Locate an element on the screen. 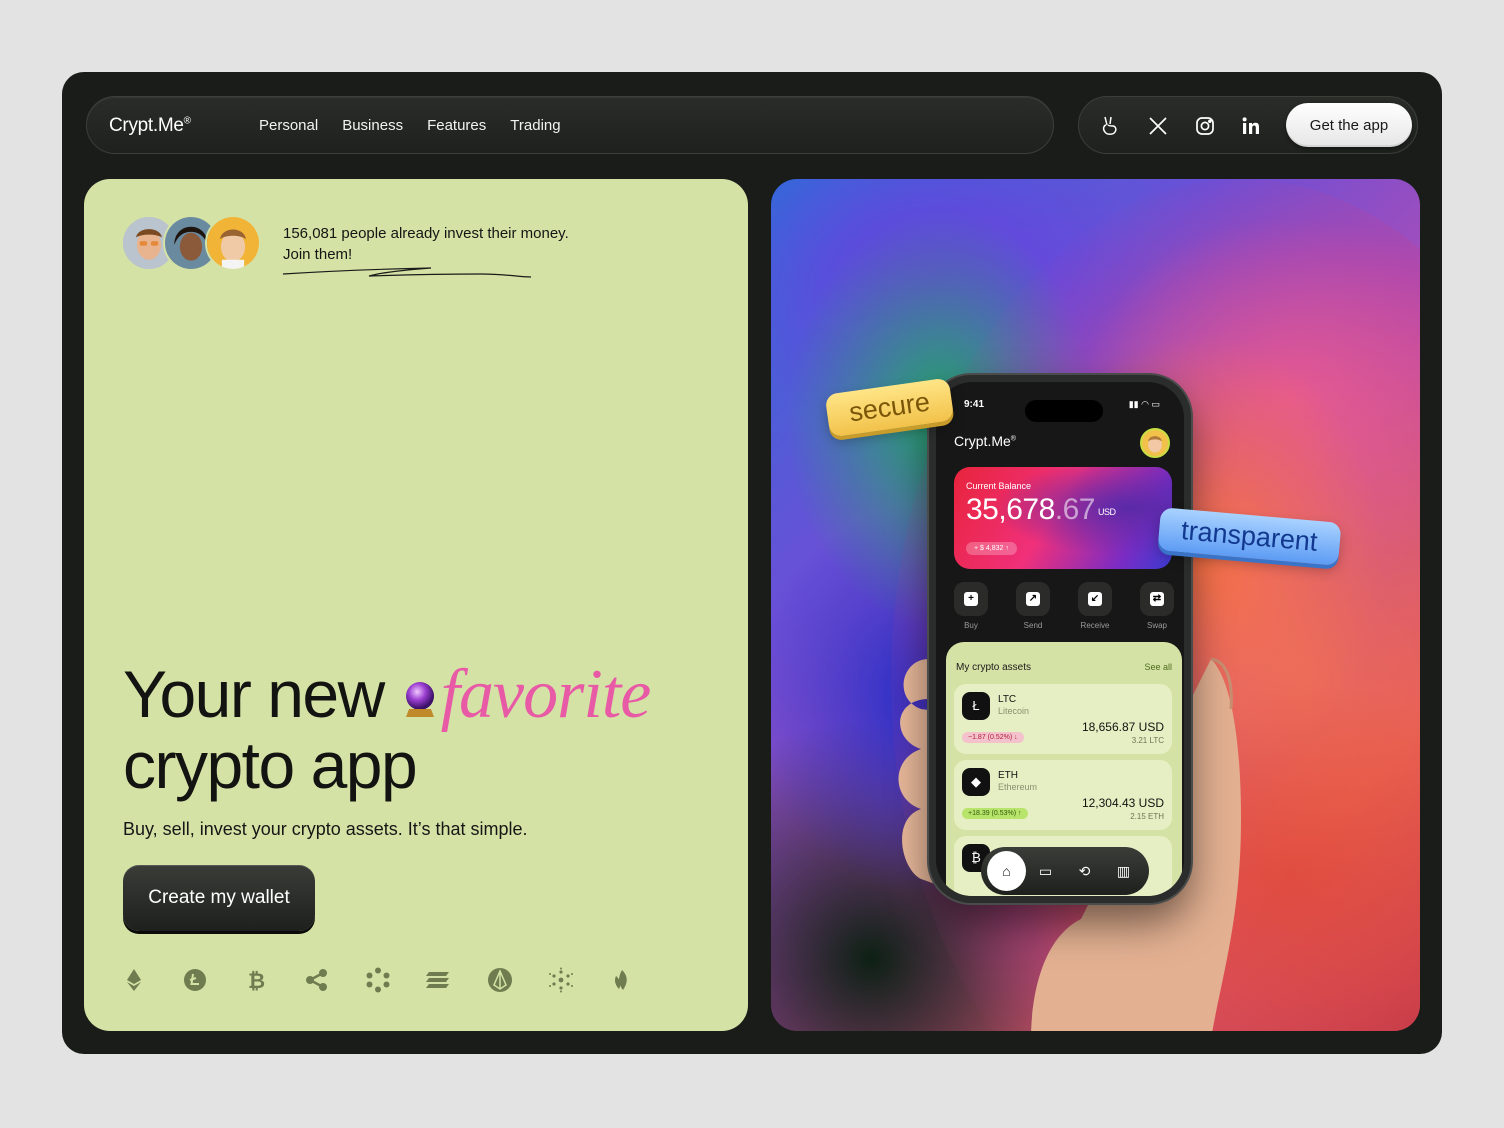 The width and height of the screenshot is (1504, 1128). status-time: 9:41 is located at coordinates (974, 404).